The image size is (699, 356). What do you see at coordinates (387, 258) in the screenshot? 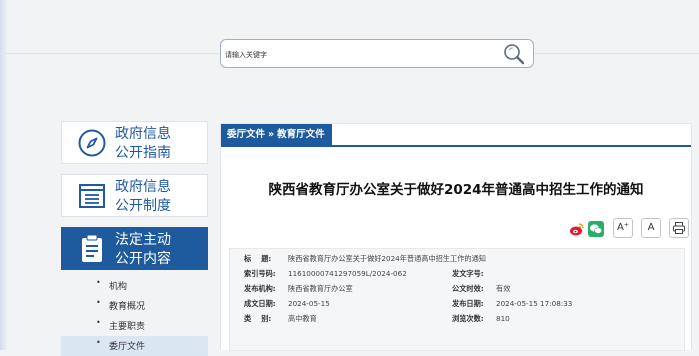
I see `meta-title-value: 陕西省教育厅办公室关于做好2024年普通高中招生工作的通知` at bounding box center [387, 258].